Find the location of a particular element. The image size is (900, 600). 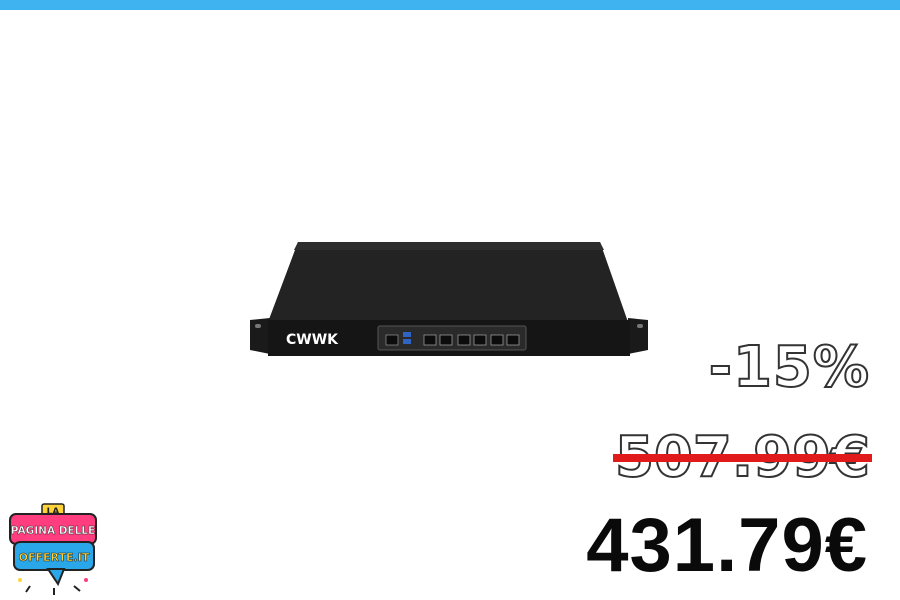

product-image: CWWK is located at coordinates (449, 299).